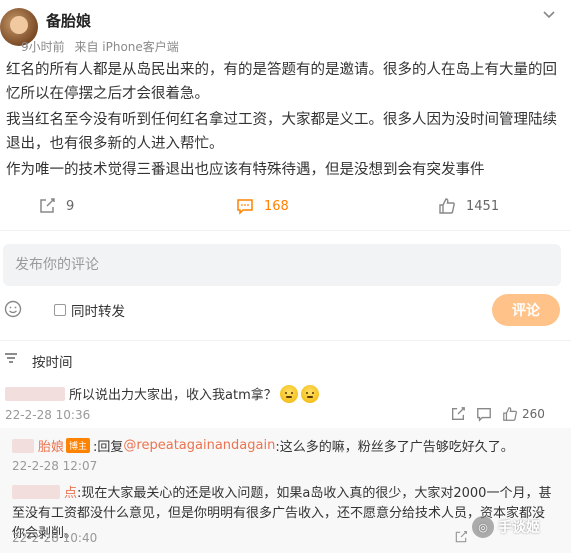 This screenshot has height=553, width=571. I want to click on sort-by-time: 按时间, so click(52, 361).